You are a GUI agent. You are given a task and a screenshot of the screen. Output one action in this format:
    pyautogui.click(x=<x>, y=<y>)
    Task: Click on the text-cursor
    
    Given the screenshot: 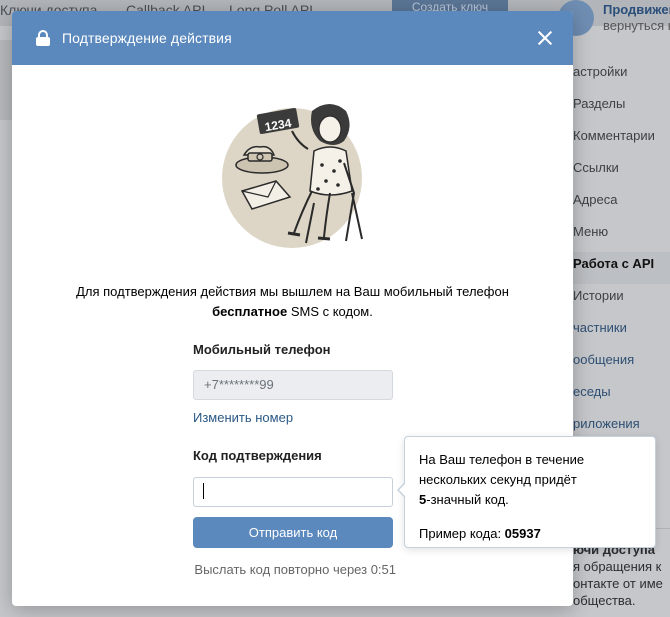 What is the action you would take?
    pyautogui.click(x=203, y=491)
    